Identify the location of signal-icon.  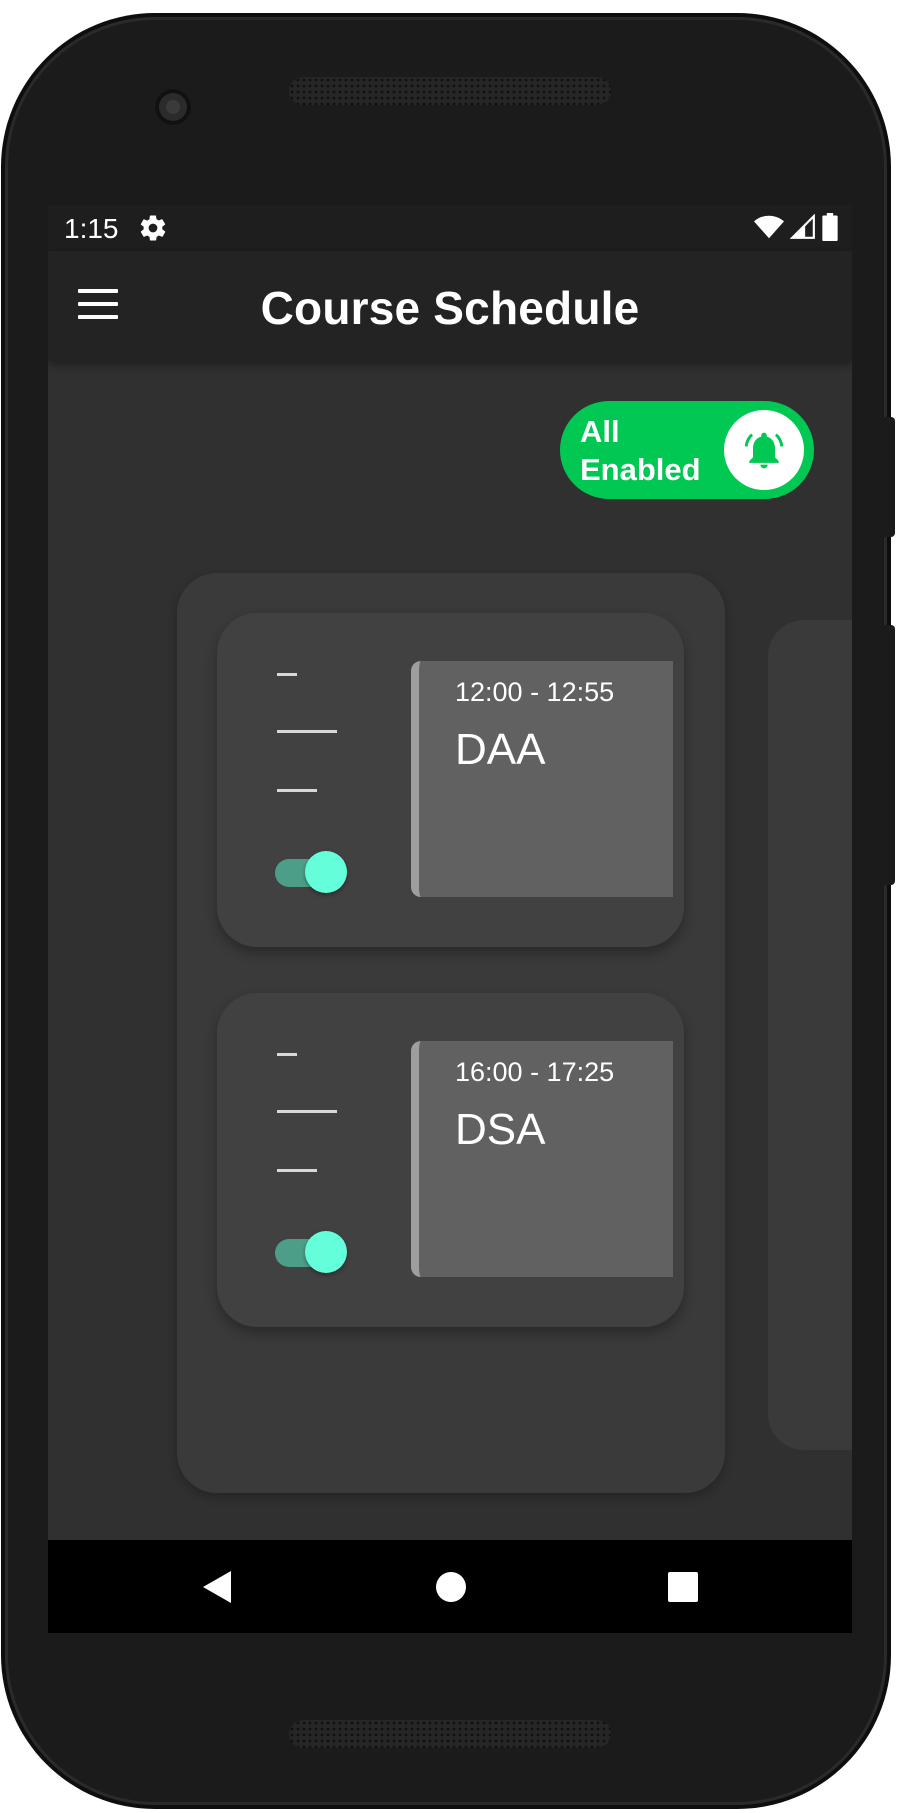
(802, 226).